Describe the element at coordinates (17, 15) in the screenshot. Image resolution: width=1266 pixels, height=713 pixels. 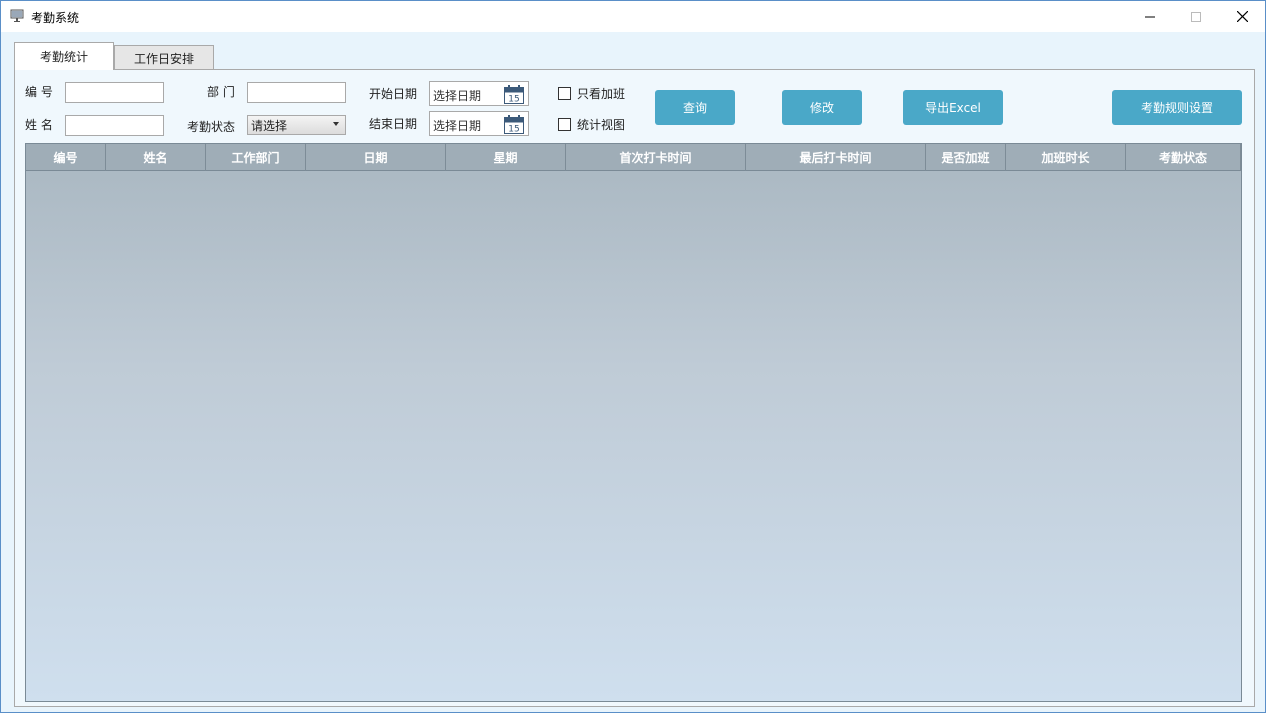
I see `monitor-icon` at that location.